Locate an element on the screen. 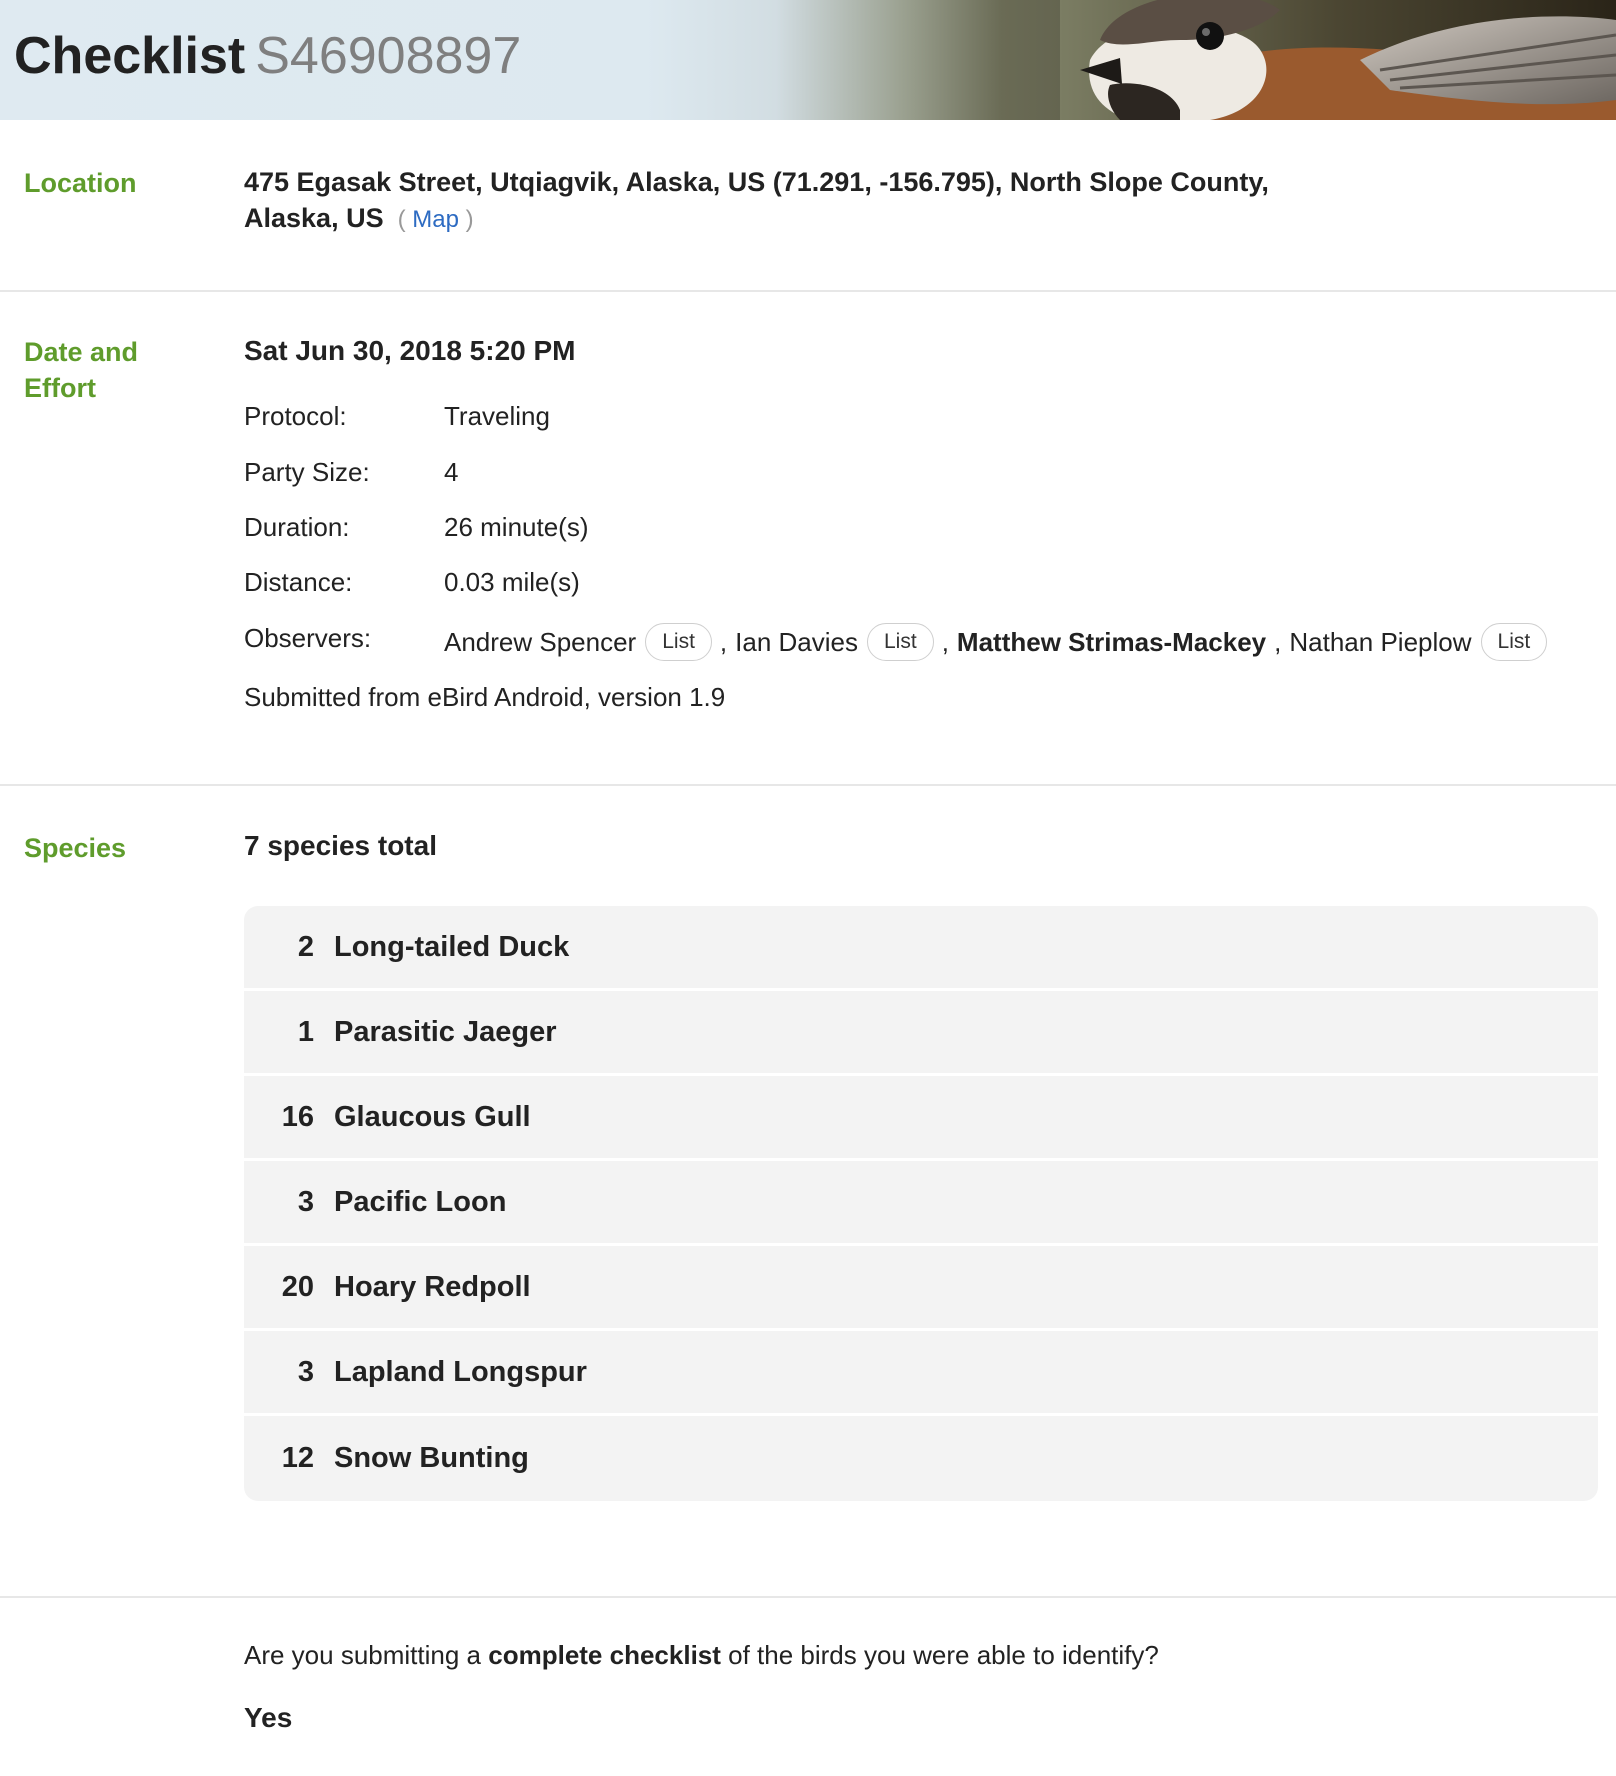  observer-name: Ian Davies is located at coordinates (796, 642).